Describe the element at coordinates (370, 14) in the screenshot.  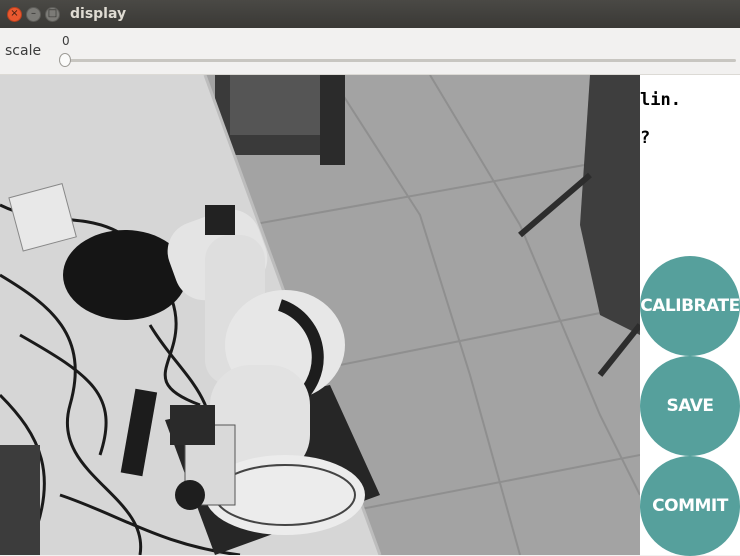
I see `title-bar: × – □ display` at that location.